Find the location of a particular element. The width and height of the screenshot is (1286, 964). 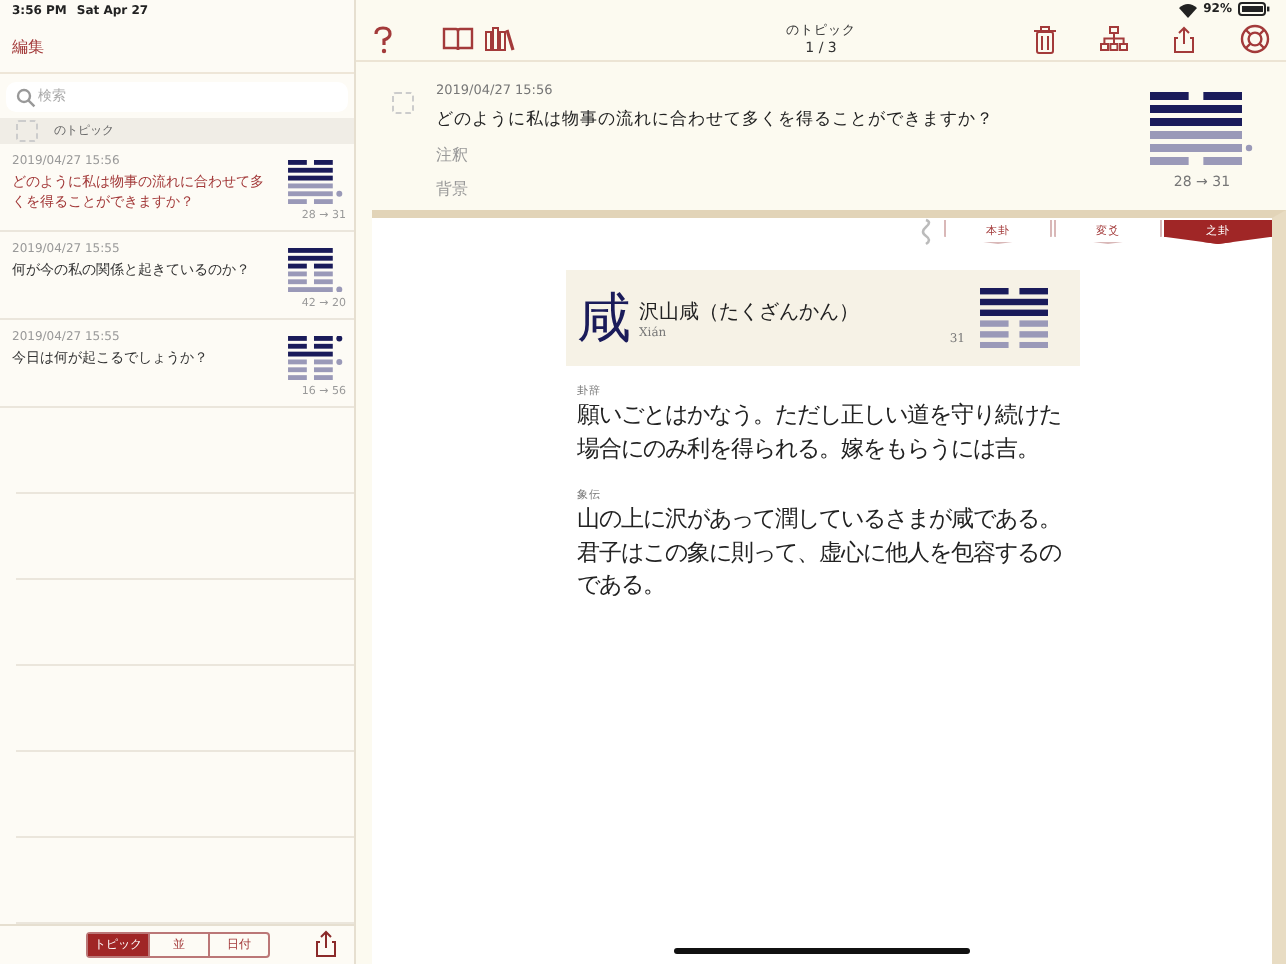

book-icon is located at coordinates (458, 39).